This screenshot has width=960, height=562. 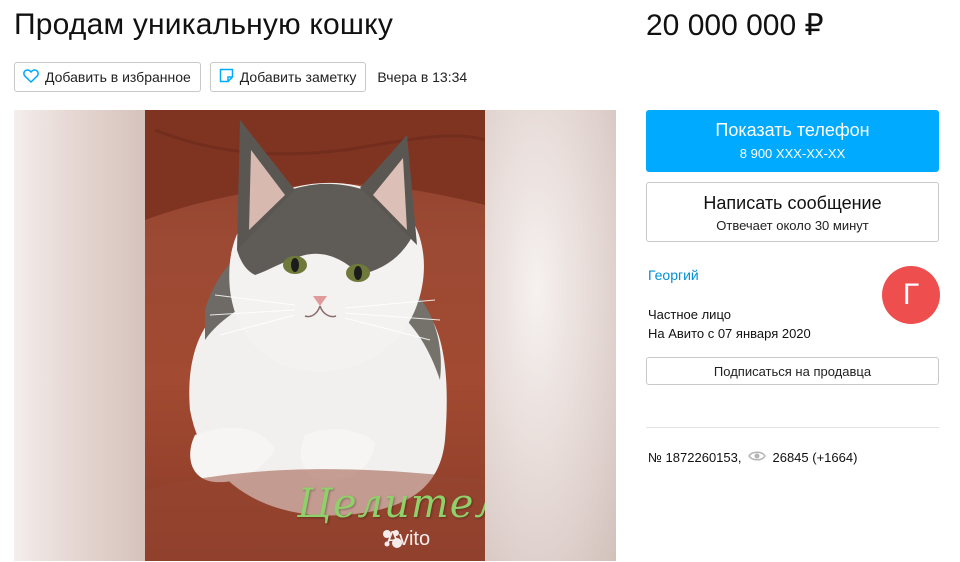 I want to click on listing-price: 20 000 000 ₽, so click(x=735, y=25).